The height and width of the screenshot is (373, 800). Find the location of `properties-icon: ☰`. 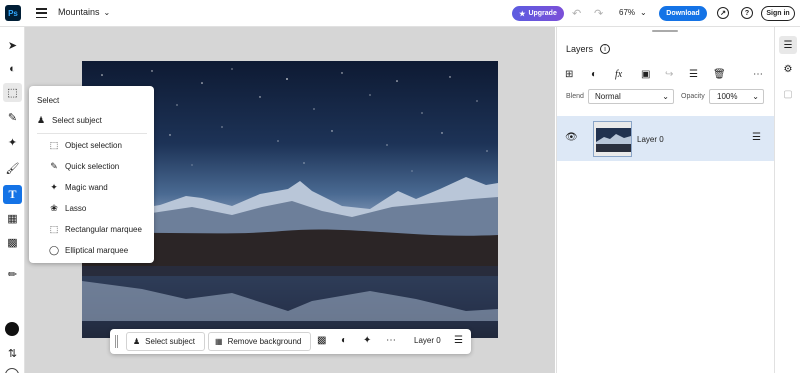

properties-icon: ☰ is located at coordinates (458, 340).